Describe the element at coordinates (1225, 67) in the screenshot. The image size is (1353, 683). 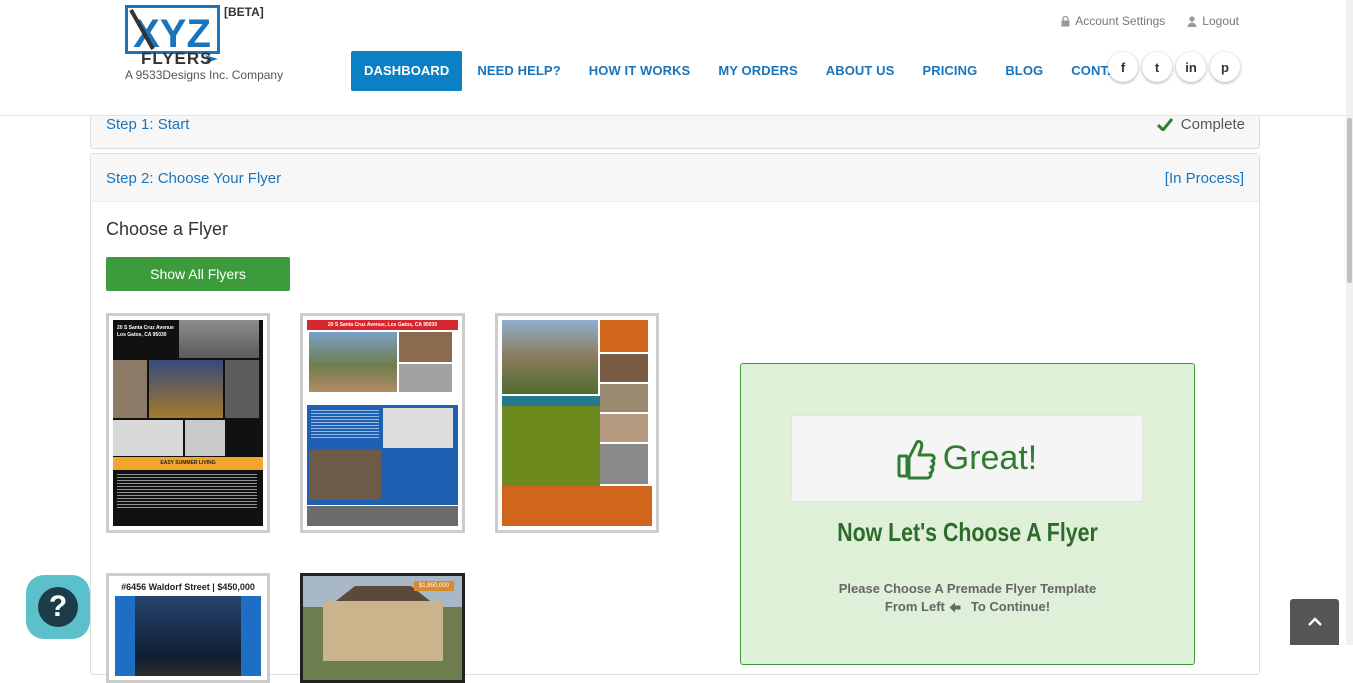
I see `pinterest-icon: p` at that location.